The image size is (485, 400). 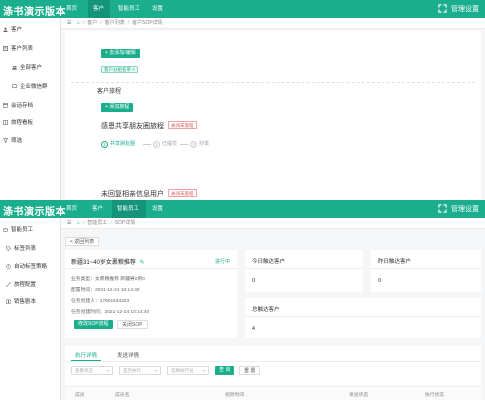 What do you see at coordinates (12, 140) in the screenshot?
I see `sidebar-item-filter: 筛选` at bounding box center [12, 140].